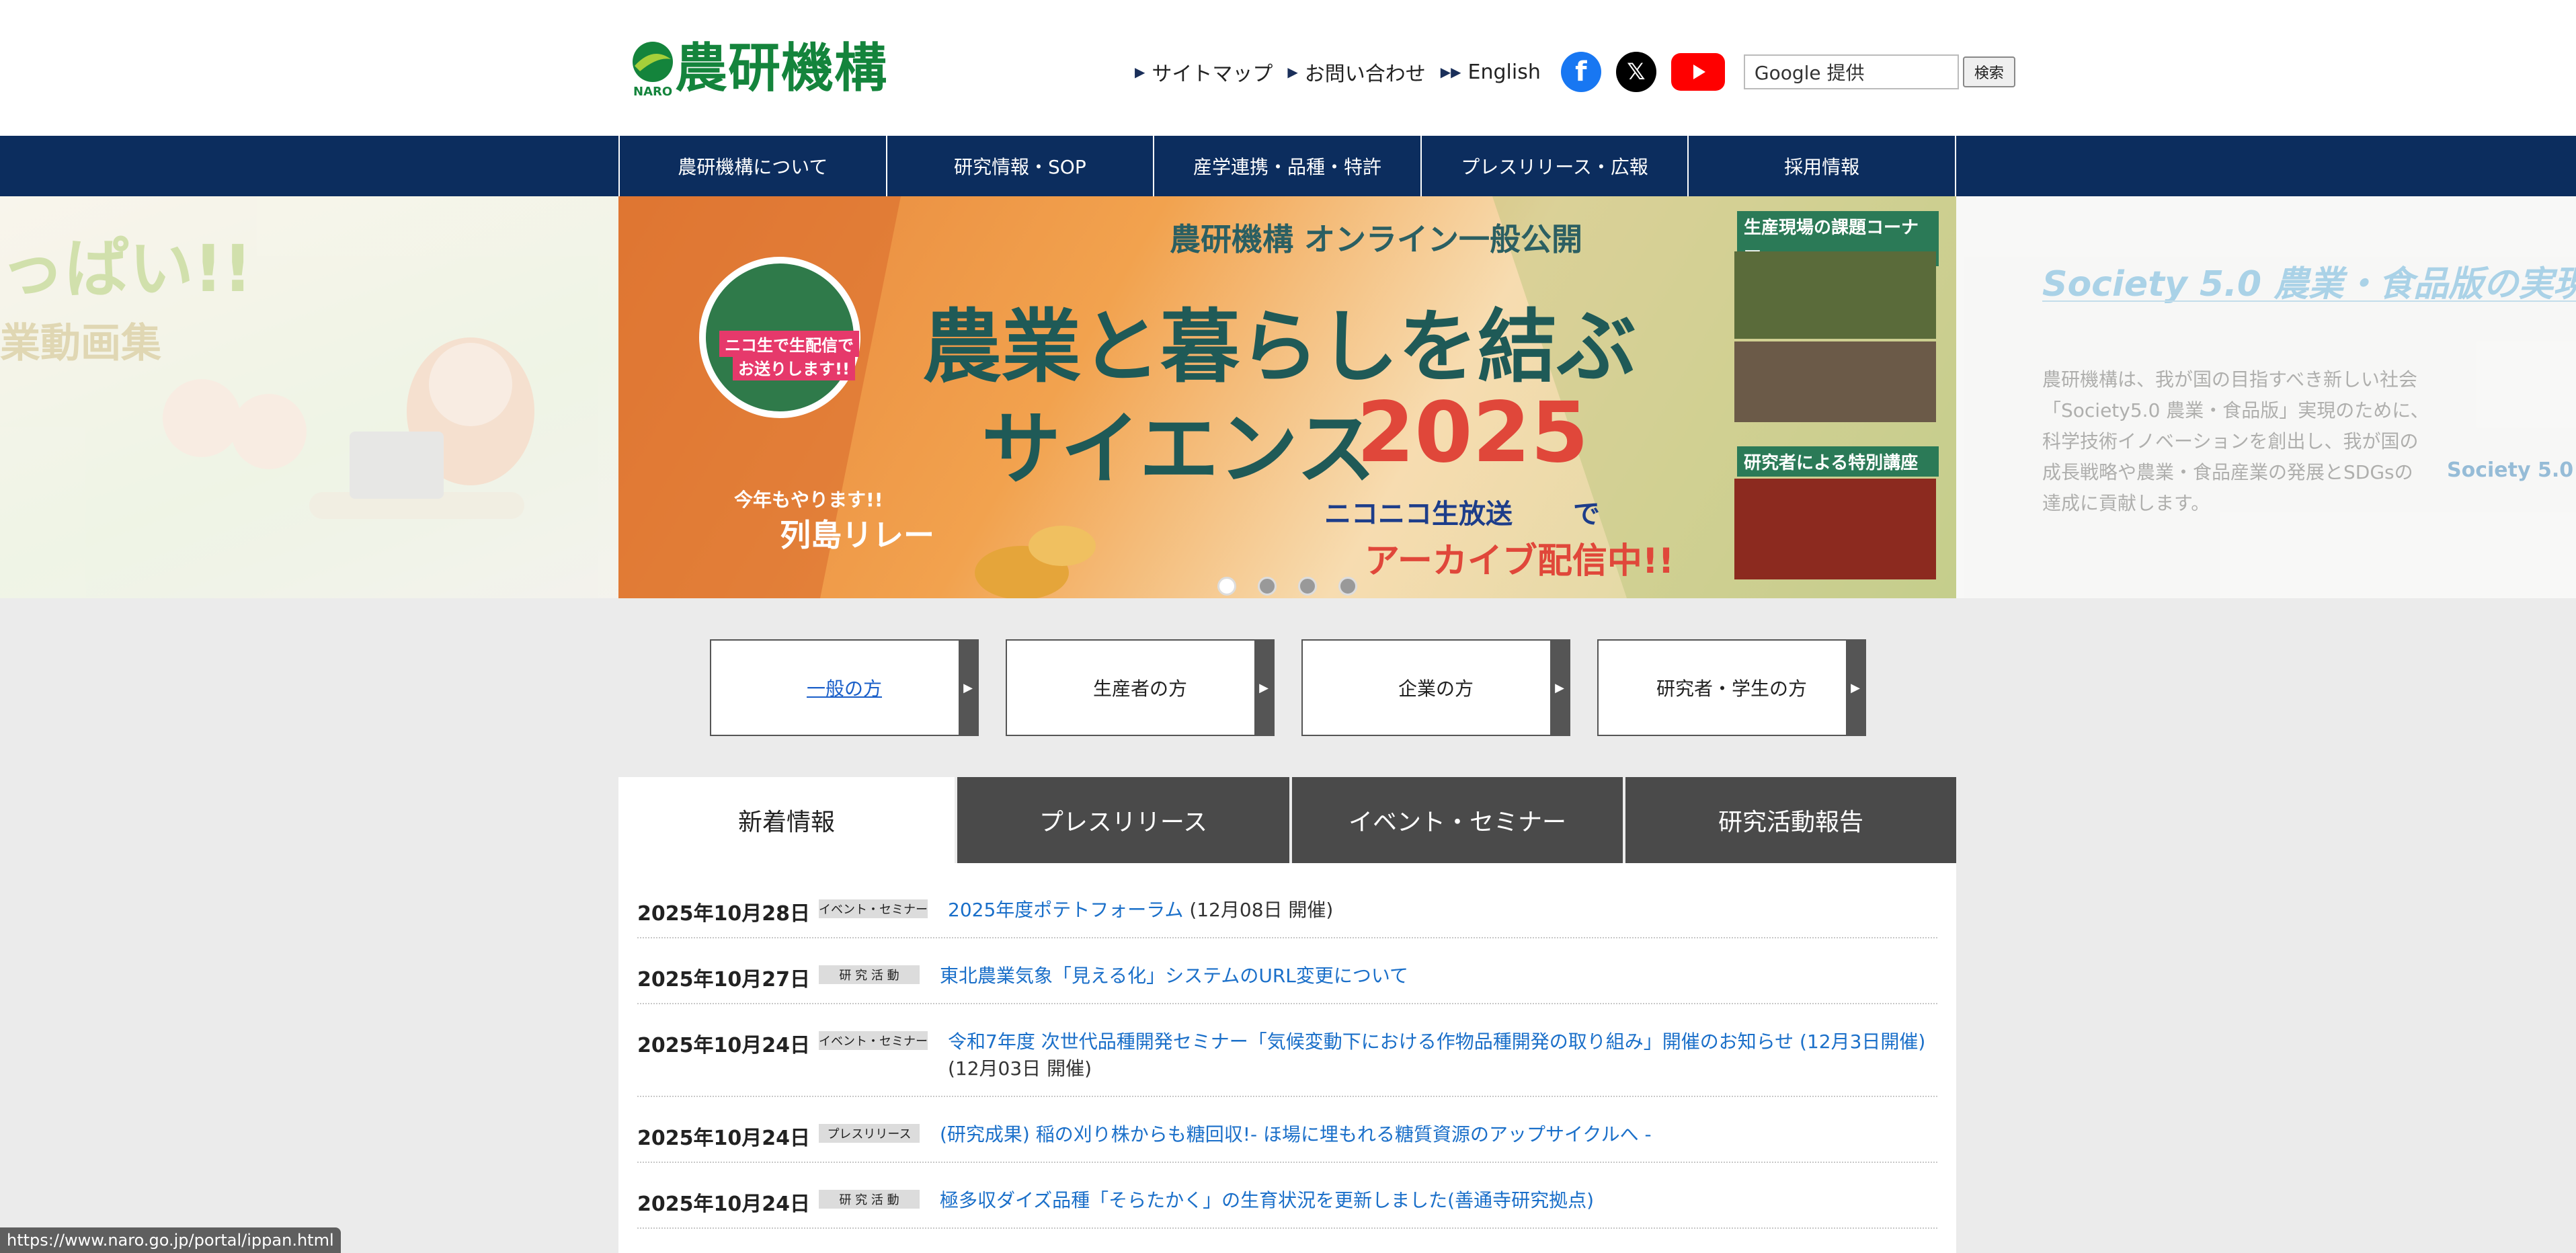 Image resolution: width=2576 pixels, height=1253 pixels. I want to click on prev-slide-preview: っぱい!! 業動画集, so click(309, 397).